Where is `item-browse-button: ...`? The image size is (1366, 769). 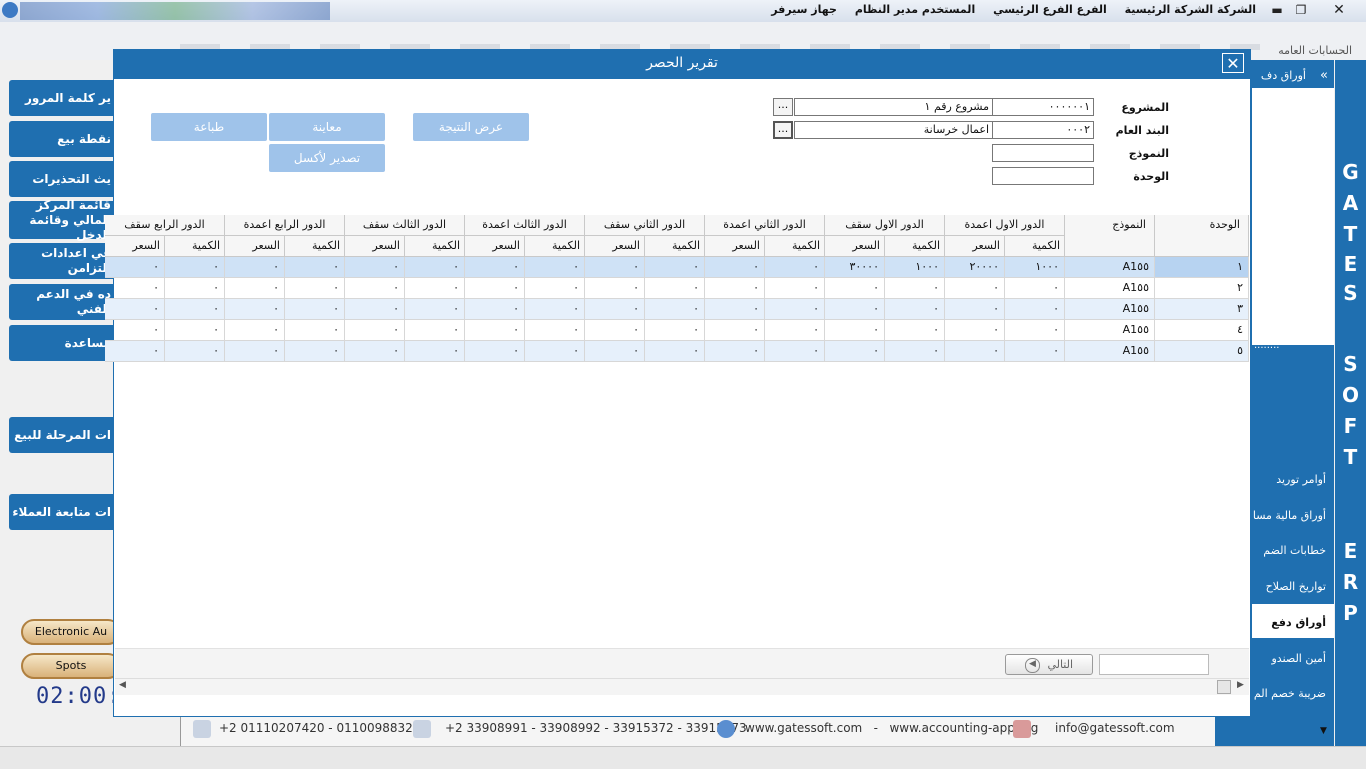 item-browse-button: ... is located at coordinates (783, 130).